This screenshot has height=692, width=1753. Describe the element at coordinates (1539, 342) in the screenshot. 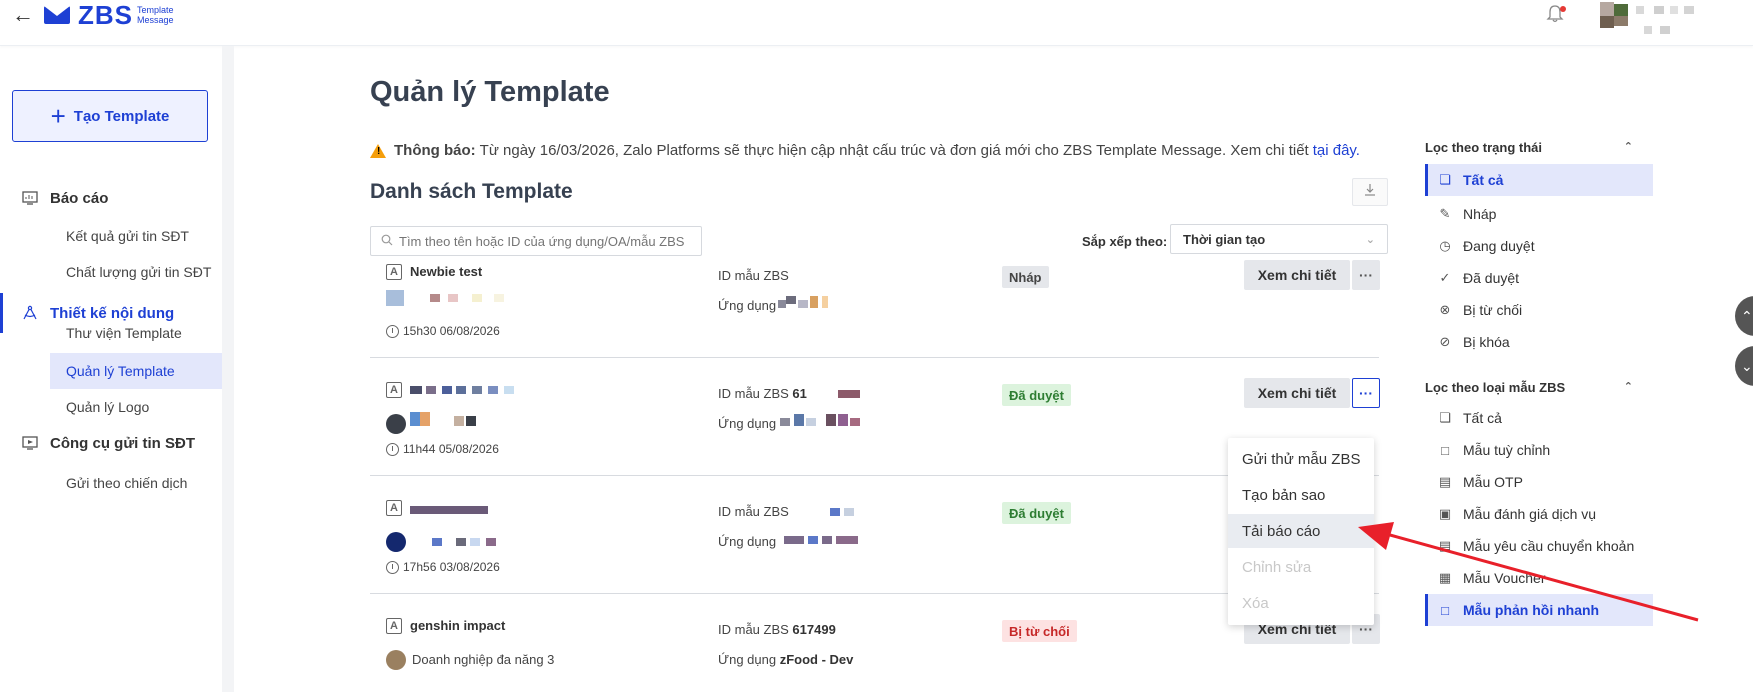

I see `filter-status-locked: ⊘ Bị khóa` at that location.